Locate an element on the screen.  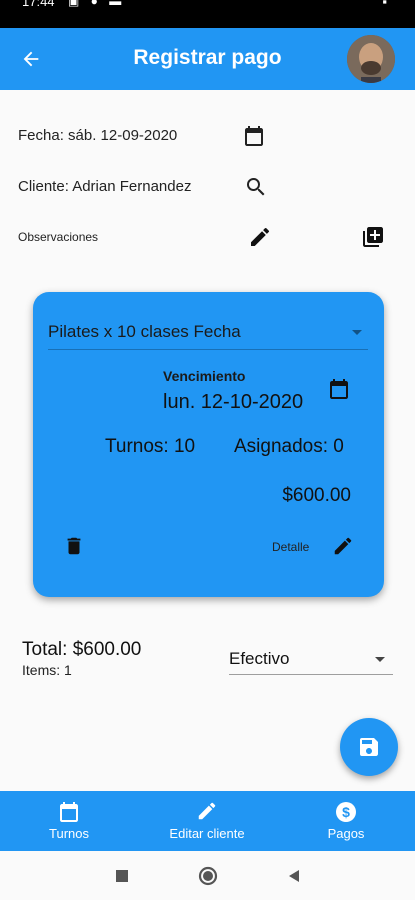
nav-item-turnos: Turnos is located at coordinates (69, 821).